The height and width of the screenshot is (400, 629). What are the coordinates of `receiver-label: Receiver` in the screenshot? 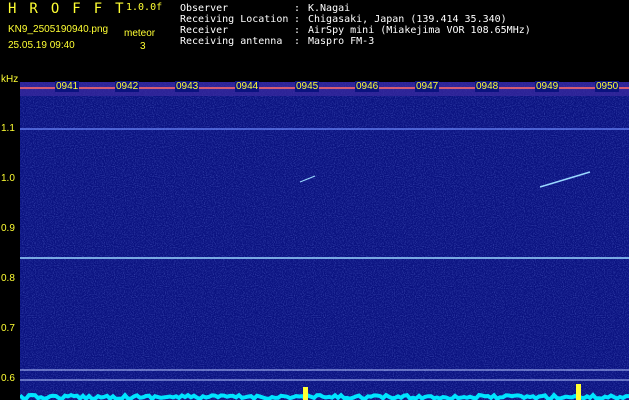 It's located at (204, 30).